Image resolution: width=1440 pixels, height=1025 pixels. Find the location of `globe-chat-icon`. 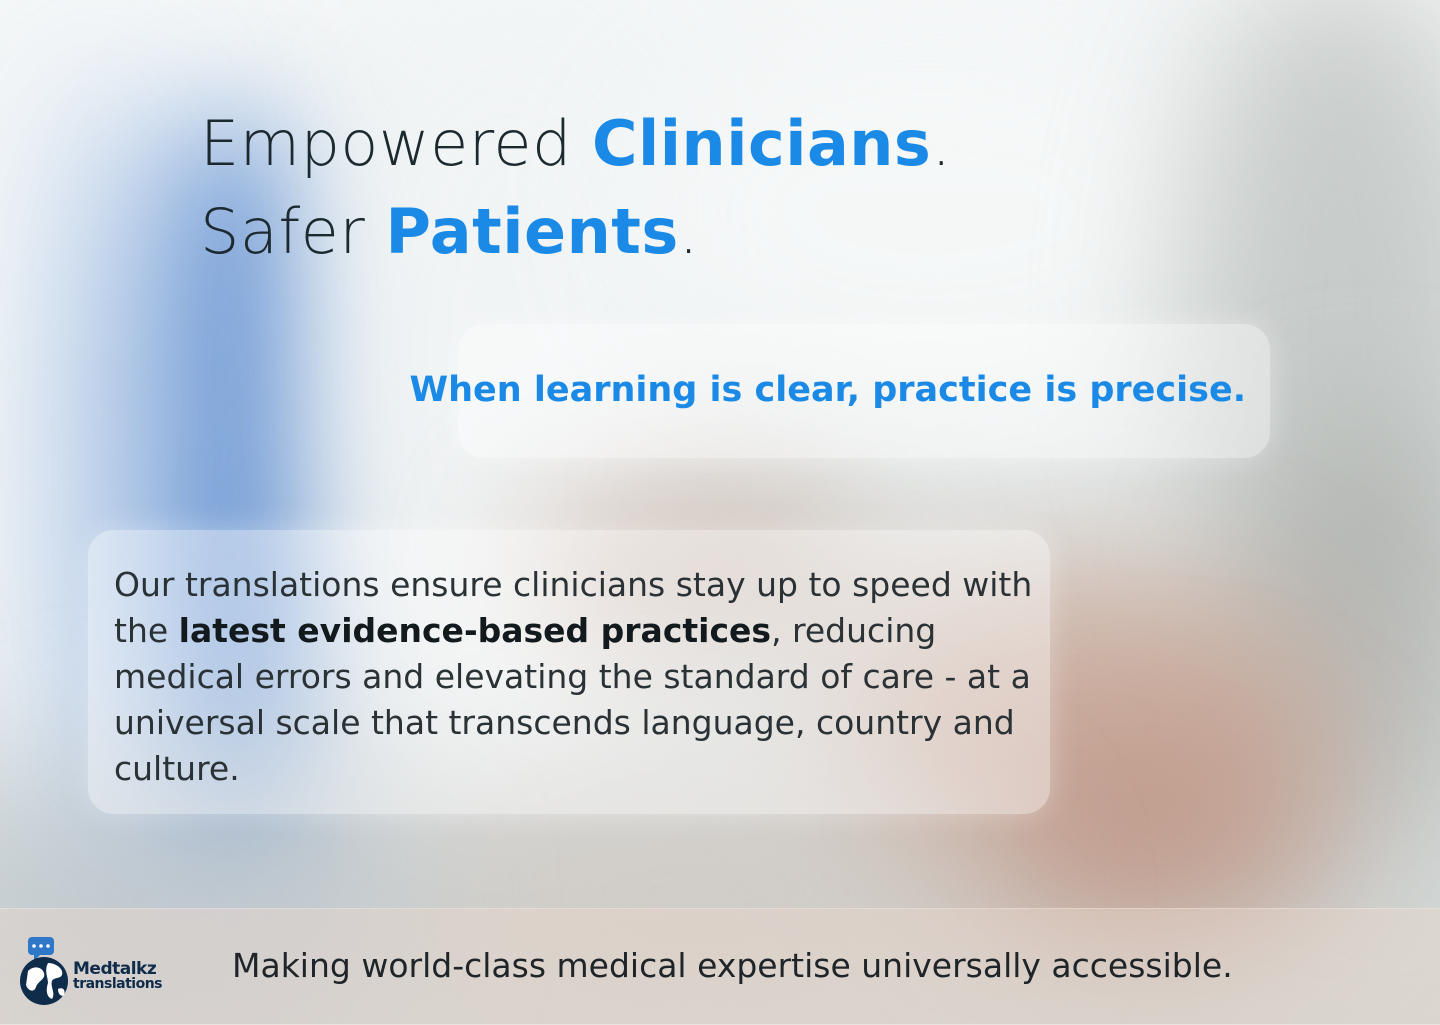

globe-chat-icon is located at coordinates (44, 971).